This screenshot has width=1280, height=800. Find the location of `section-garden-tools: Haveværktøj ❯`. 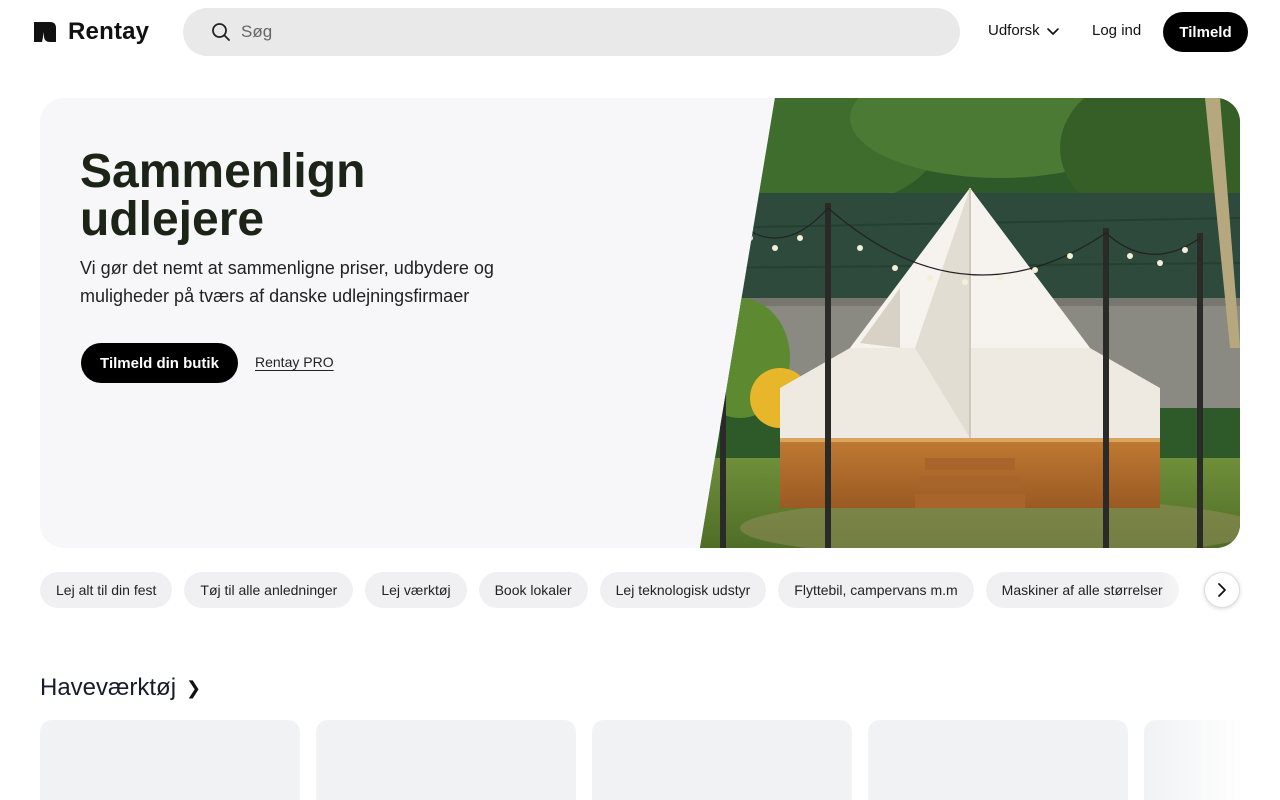

section-garden-tools: Haveværktøj ❯ is located at coordinates (120, 688).